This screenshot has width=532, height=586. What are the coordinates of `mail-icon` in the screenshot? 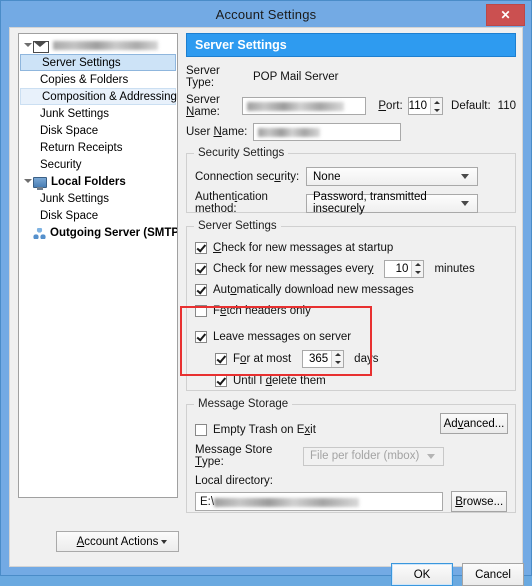 It's located at (41, 46).